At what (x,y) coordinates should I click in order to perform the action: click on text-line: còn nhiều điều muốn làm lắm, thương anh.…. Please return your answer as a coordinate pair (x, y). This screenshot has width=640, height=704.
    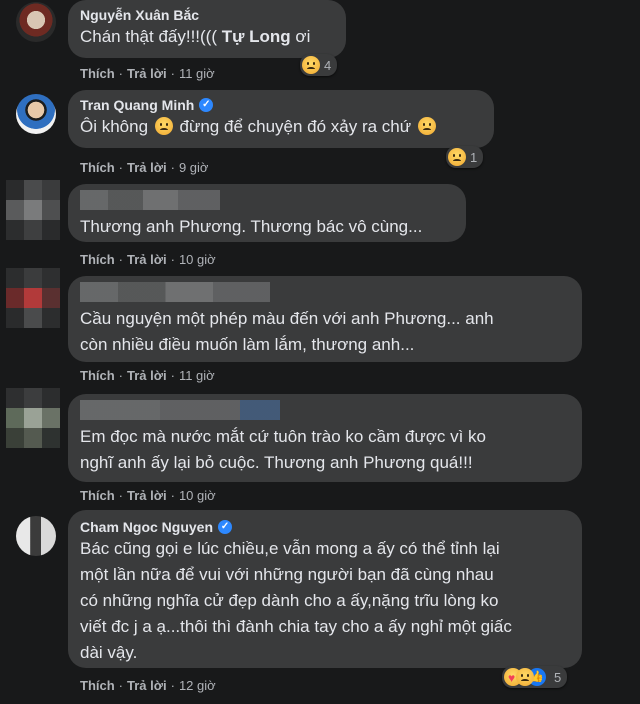
    Looking at the image, I should click on (247, 344).